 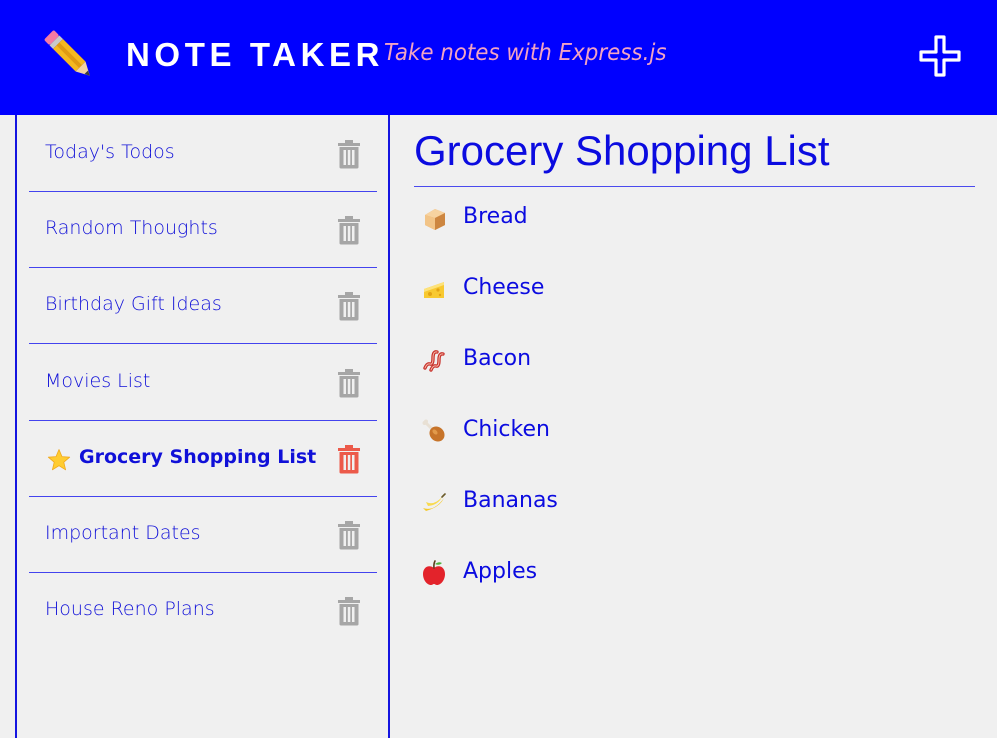 What do you see at coordinates (198, 457) in the screenshot?
I see `note-list-item-label: Grocery Shopping List` at bounding box center [198, 457].